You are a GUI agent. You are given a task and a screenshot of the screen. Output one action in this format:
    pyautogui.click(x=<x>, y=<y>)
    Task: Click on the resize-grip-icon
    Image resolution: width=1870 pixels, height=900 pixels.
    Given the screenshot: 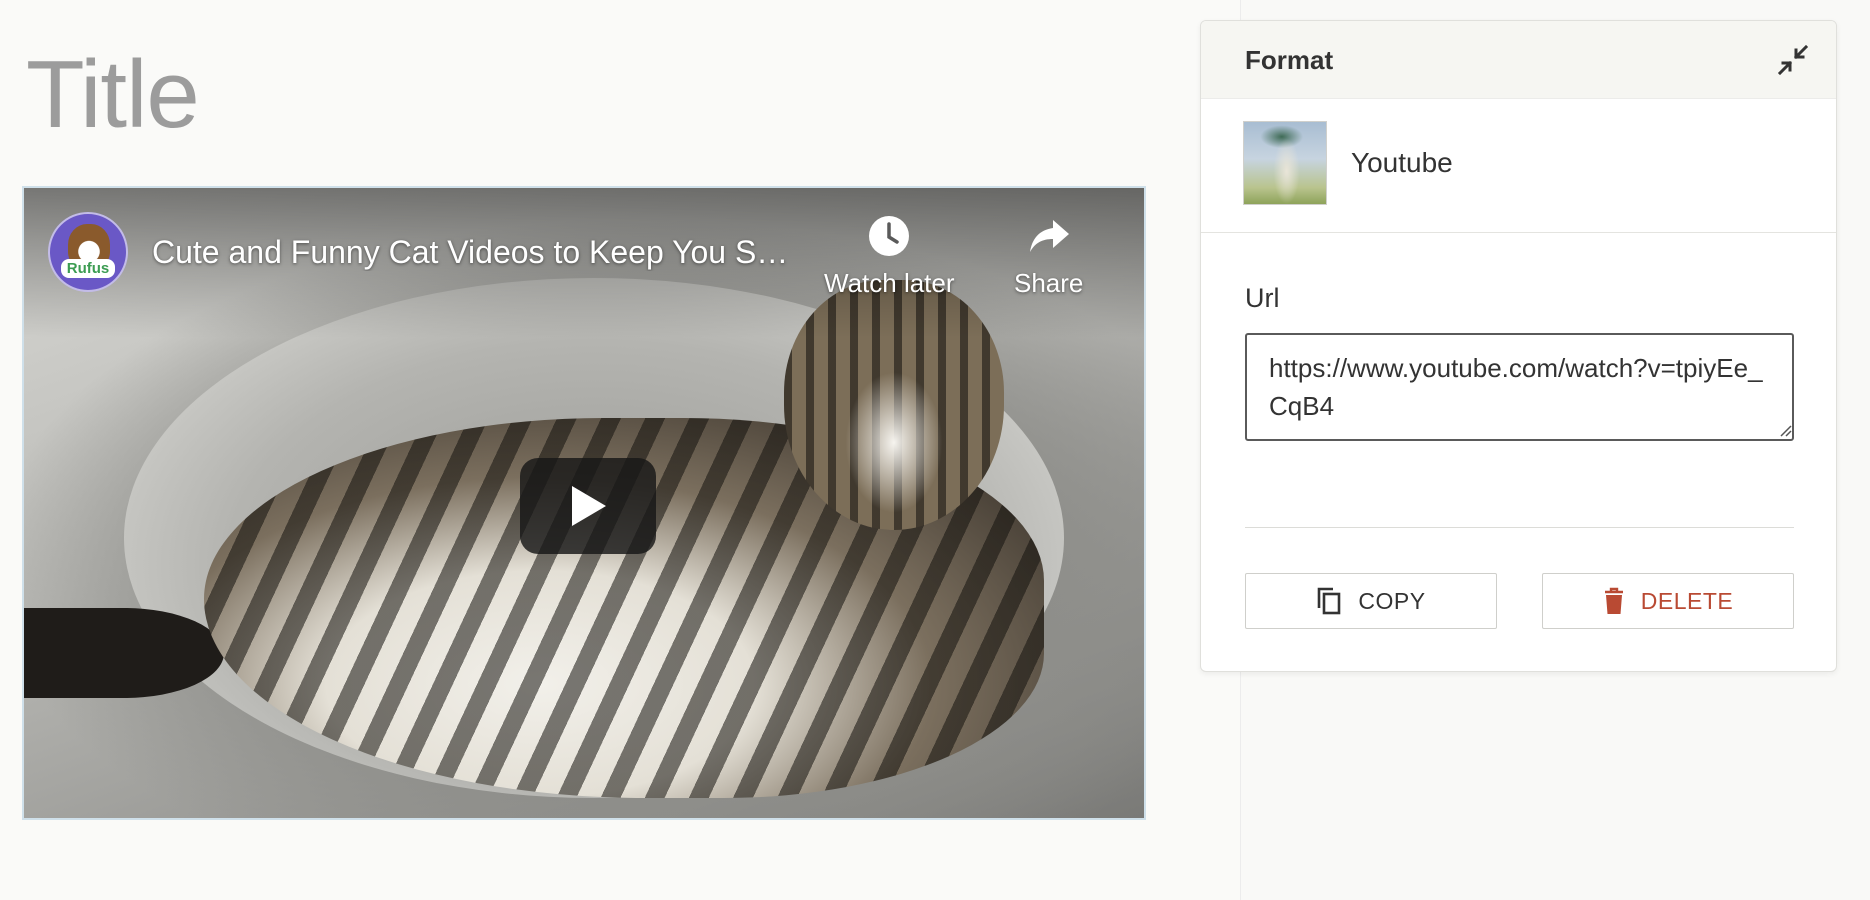 What is the action you would take?
    pyautogui.click(x=1785, y=430)
    